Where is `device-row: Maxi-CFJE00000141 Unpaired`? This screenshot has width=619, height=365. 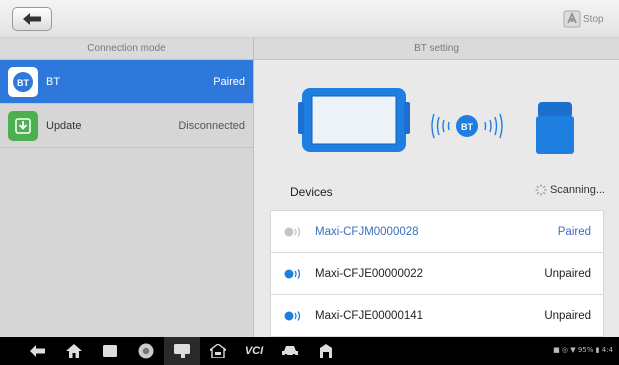 device-row: Maxi-CFJE00000141 Unpaired is located at coordinates (437, 316).